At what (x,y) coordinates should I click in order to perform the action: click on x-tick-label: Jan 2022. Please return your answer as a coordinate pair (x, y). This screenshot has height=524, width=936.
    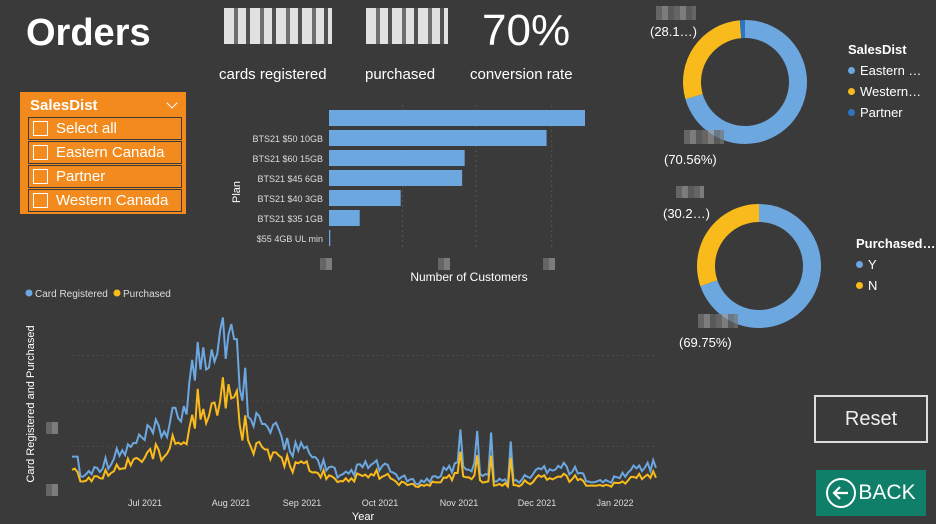
    Looking at the image, I should click on (614, 503).